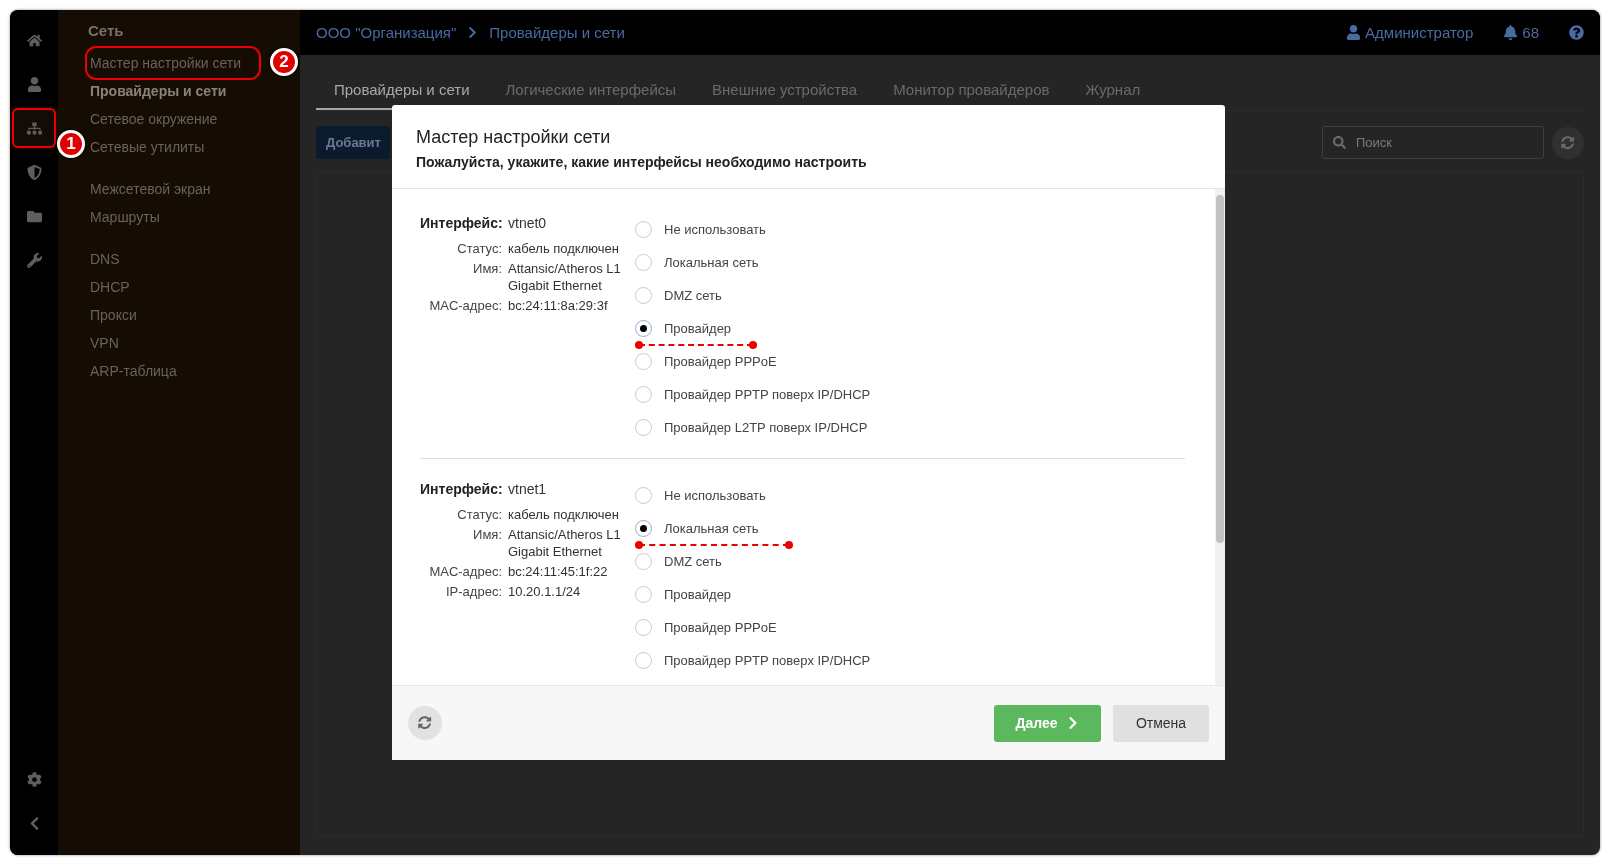 The image size is (1617, 865). Describe the element at coordinates (188, 189) in the screenshot. I see `sidebar-item: Межсетевой экран` at that location.